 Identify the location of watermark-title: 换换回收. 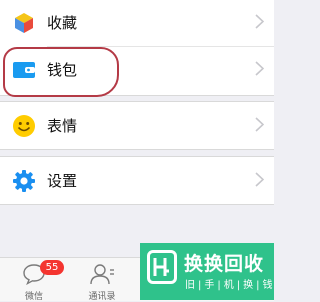
(224, 264).